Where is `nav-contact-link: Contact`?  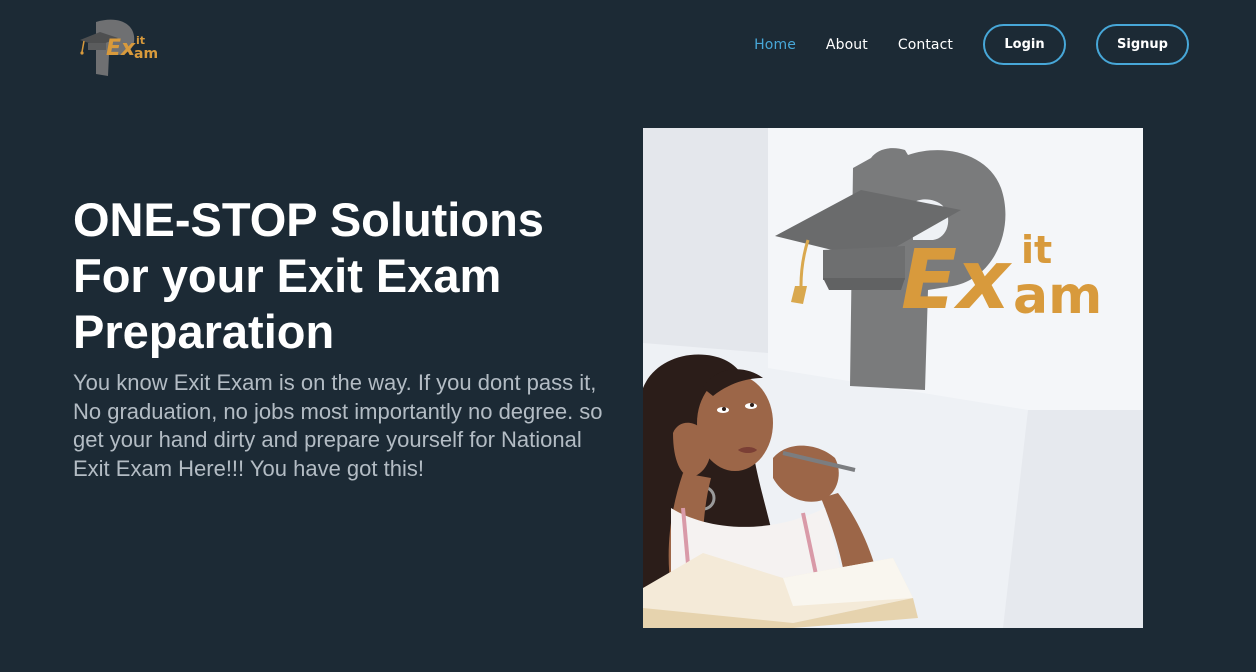 nav-contact-link: Contact is located at coordinates (925, 45).